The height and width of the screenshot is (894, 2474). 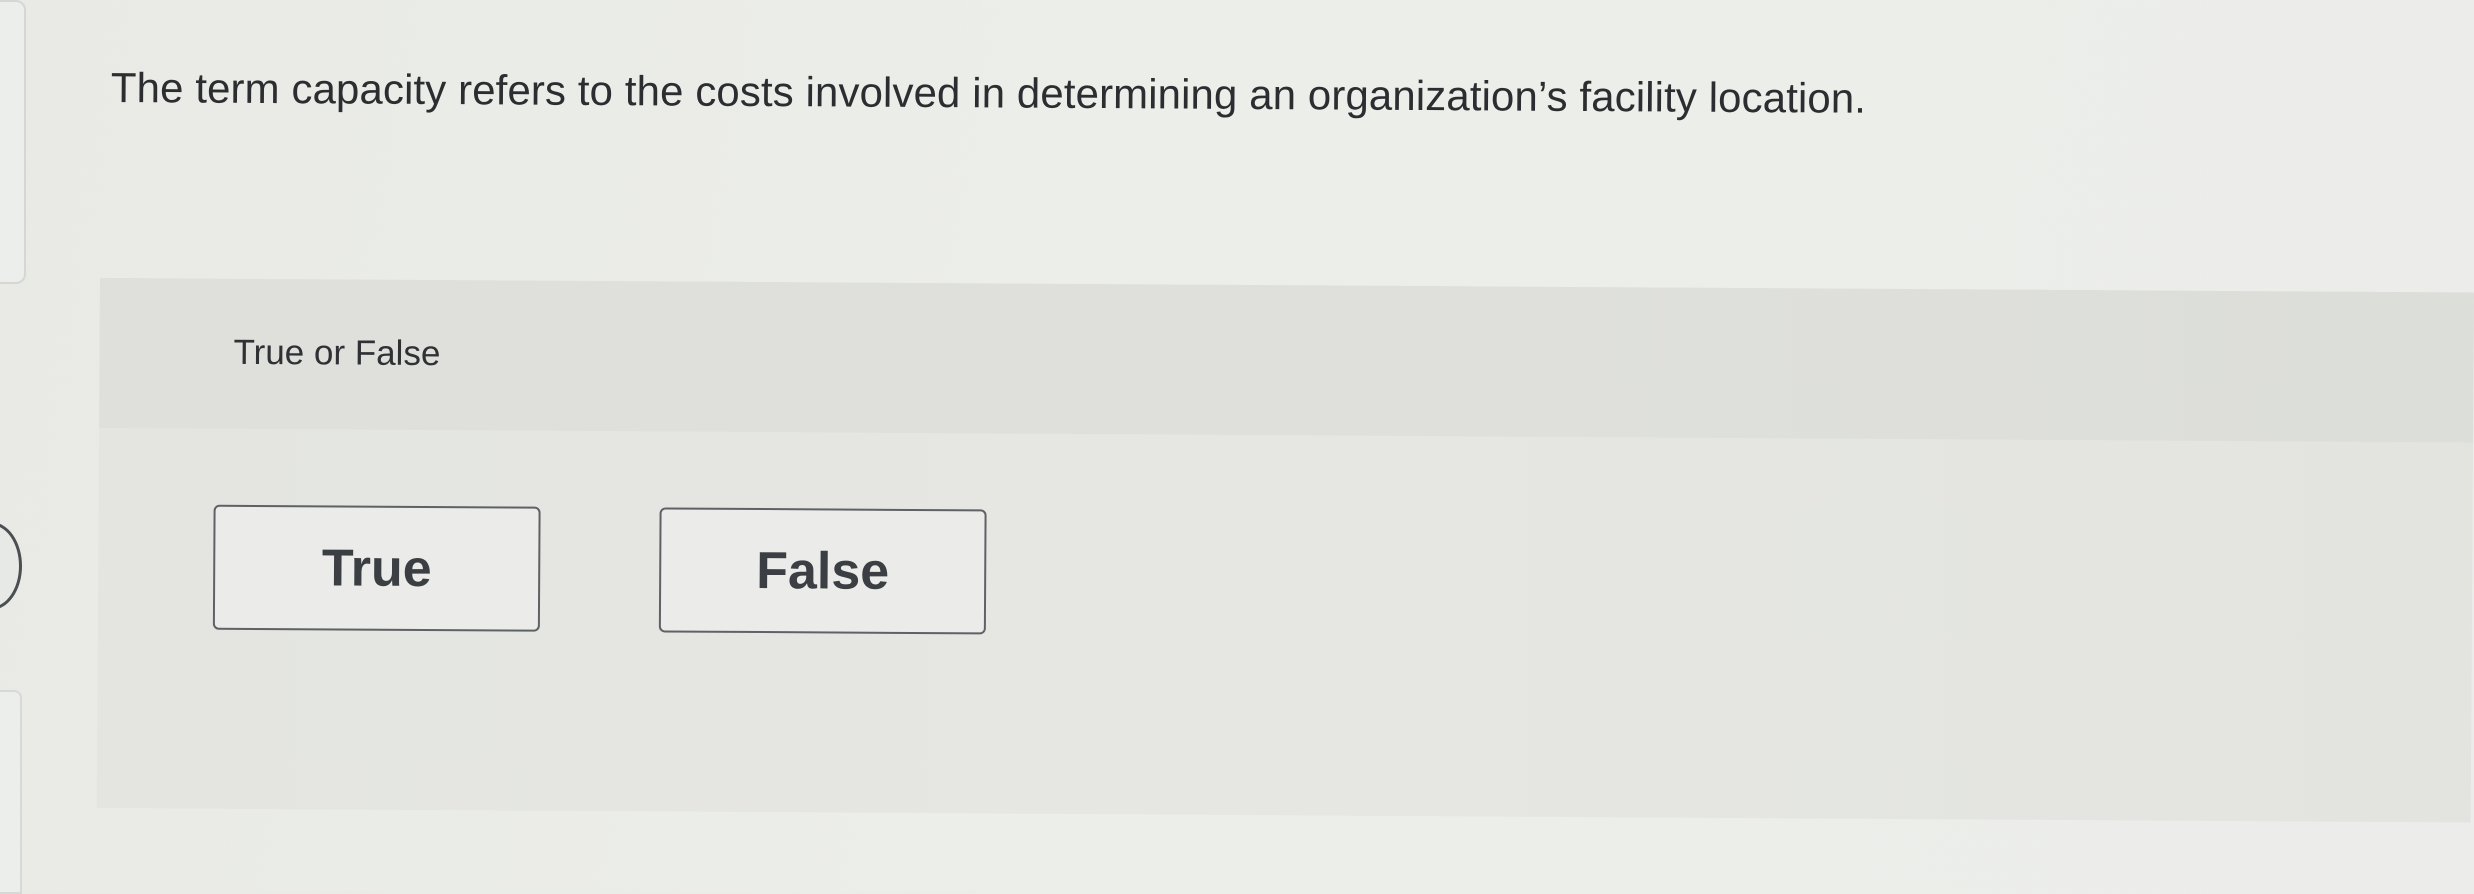 What do you see at coordinates (11, 566) in the screenshot?
I see `radio-circle-icon` at bounding box center [11, 566].